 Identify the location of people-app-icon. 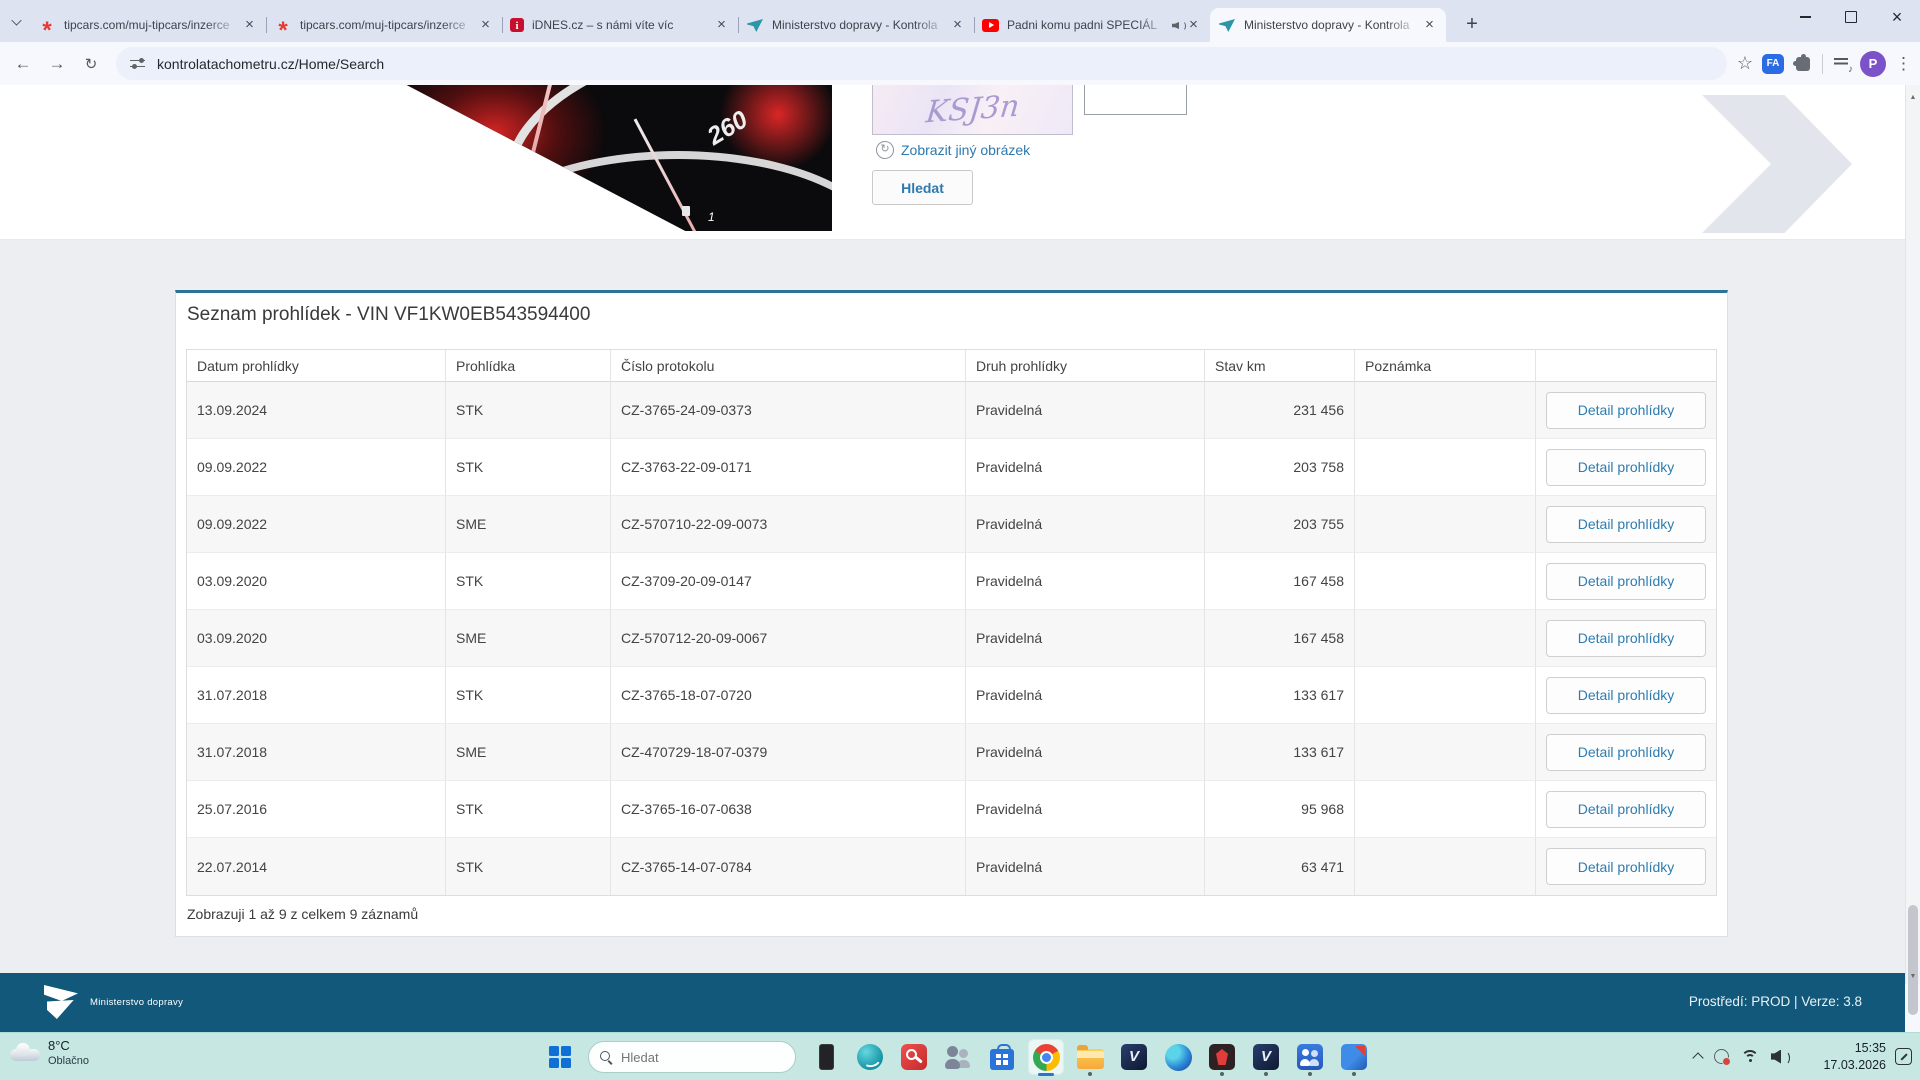
(1310, 1057).